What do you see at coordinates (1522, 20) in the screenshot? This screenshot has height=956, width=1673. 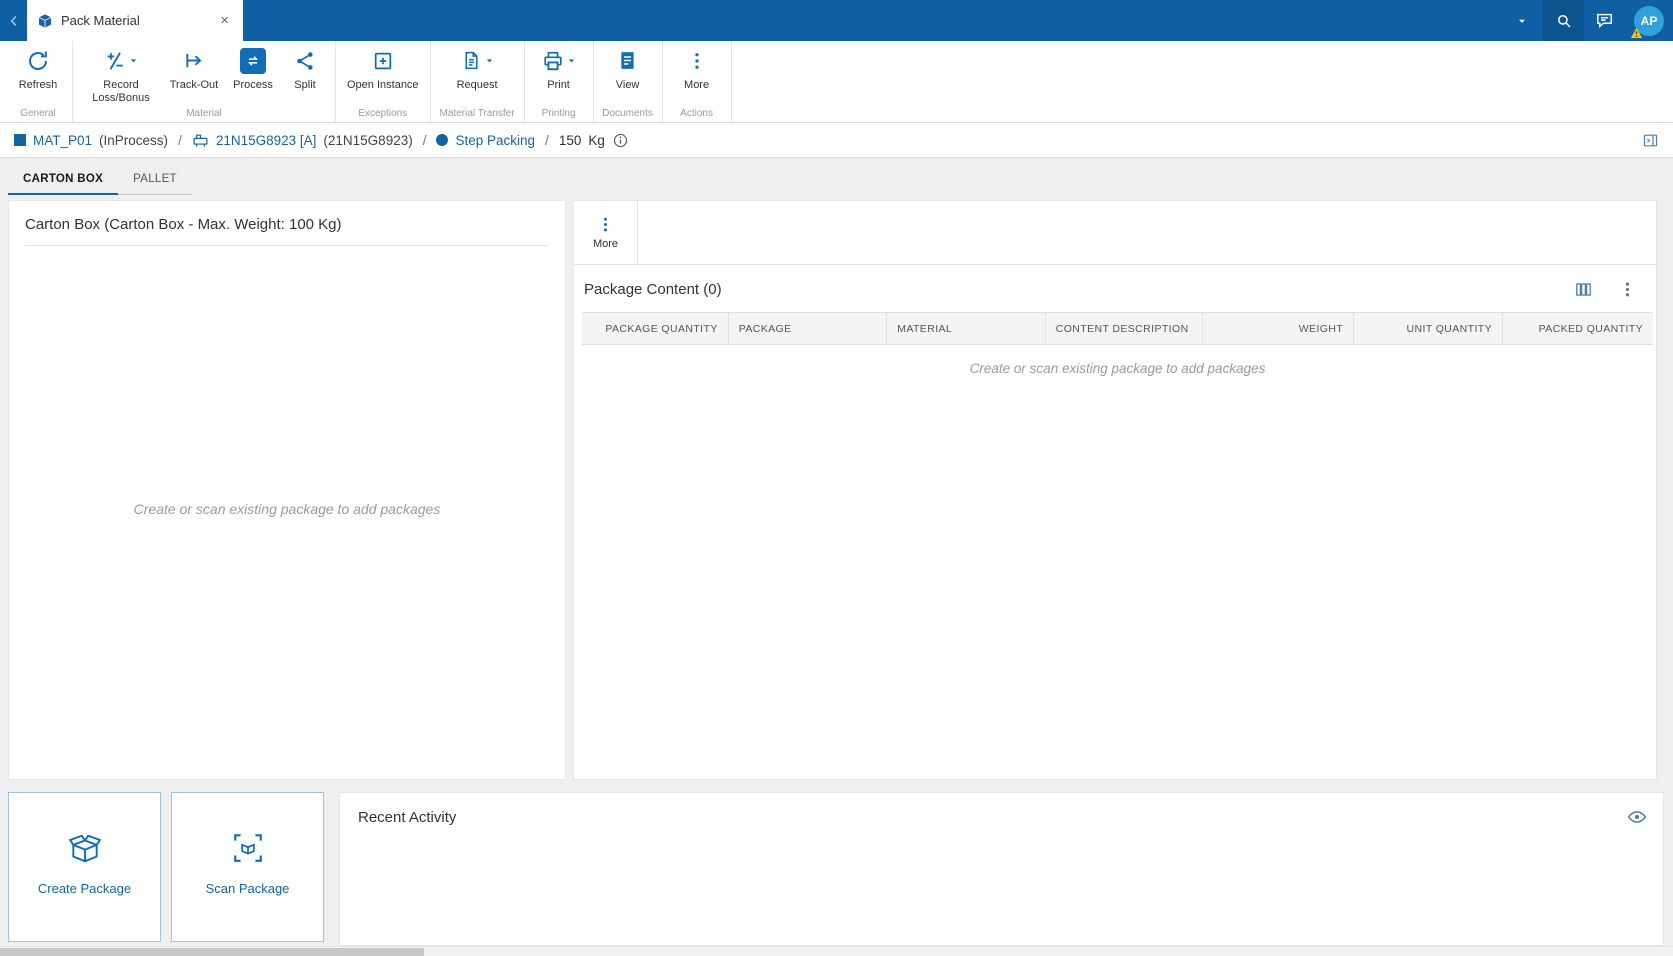 I see `topbar-dropdown-button` at bounding box center [1522, 20].